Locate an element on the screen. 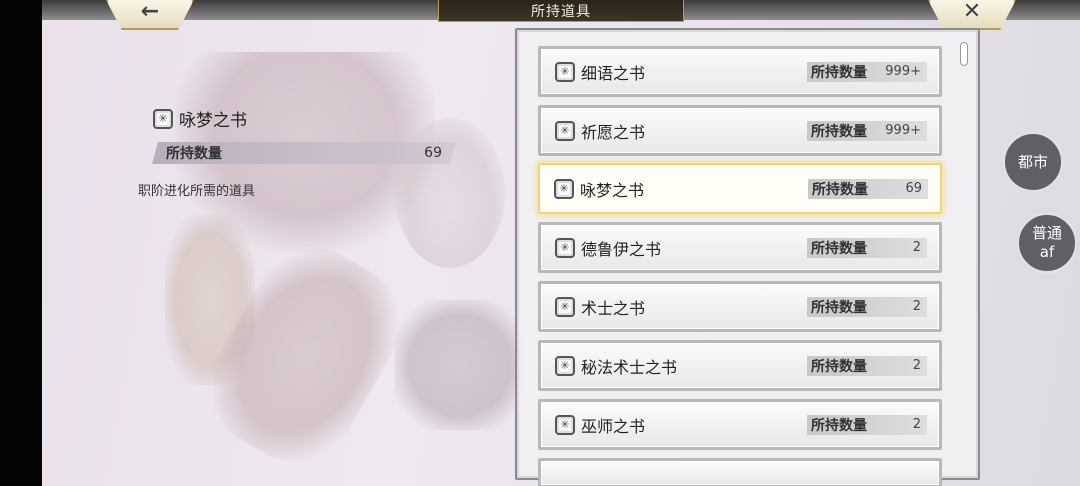 The height and width of the screenshot is (486, 1080). close-button: ✕ is located at coordinates (972, 15).